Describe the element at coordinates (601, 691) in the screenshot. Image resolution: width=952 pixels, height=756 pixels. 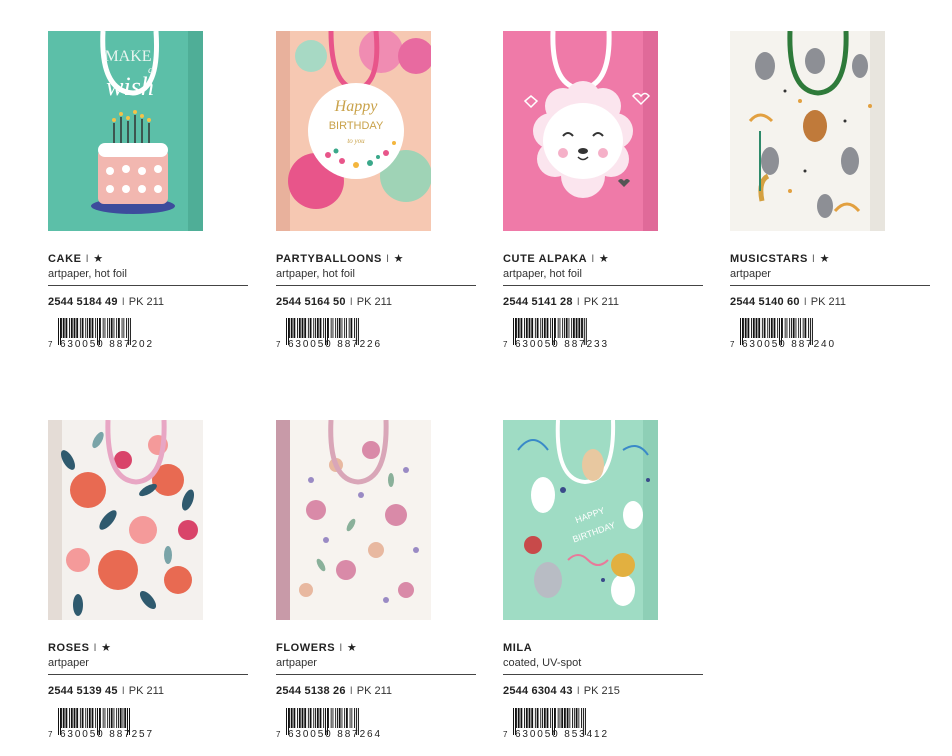
I see `pack-size: PK 215` at that location.